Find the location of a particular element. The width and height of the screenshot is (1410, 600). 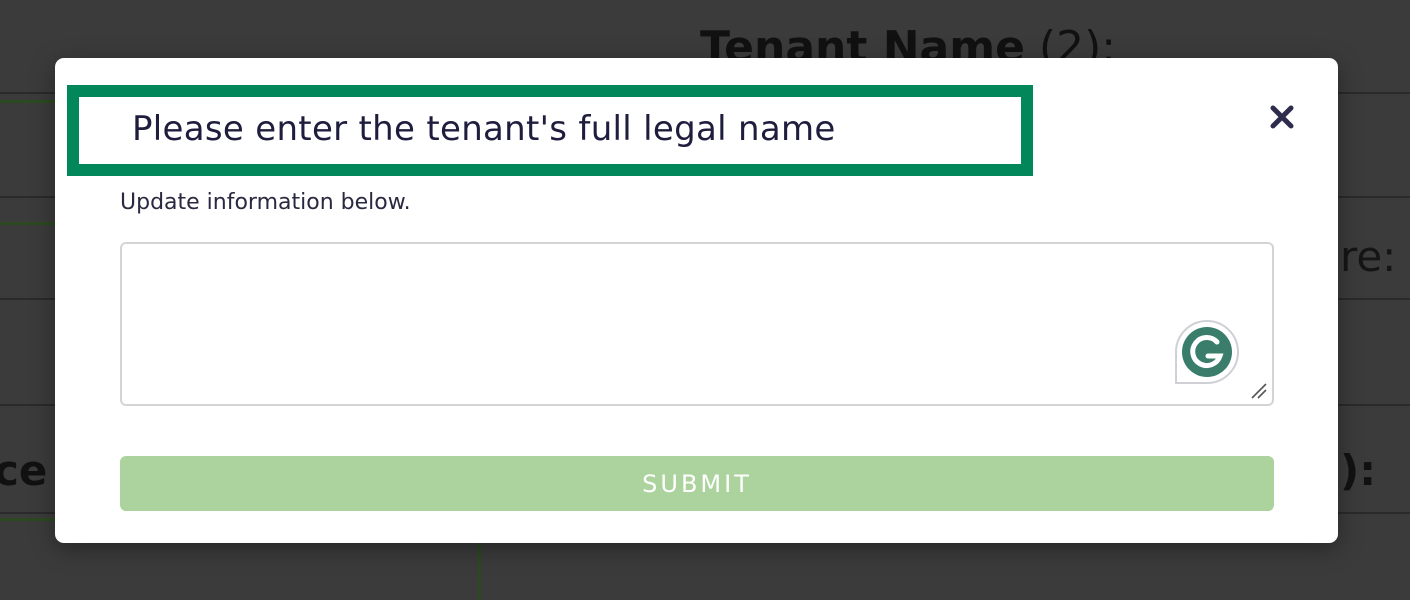

close-button is located at coordinates (1282, 117).